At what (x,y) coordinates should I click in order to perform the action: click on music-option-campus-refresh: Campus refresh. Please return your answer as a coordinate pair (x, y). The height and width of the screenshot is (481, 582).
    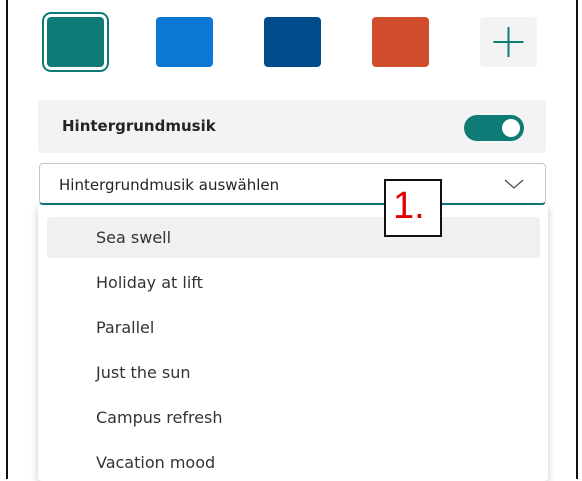
    Looking at the image, I should click on (293, 417).